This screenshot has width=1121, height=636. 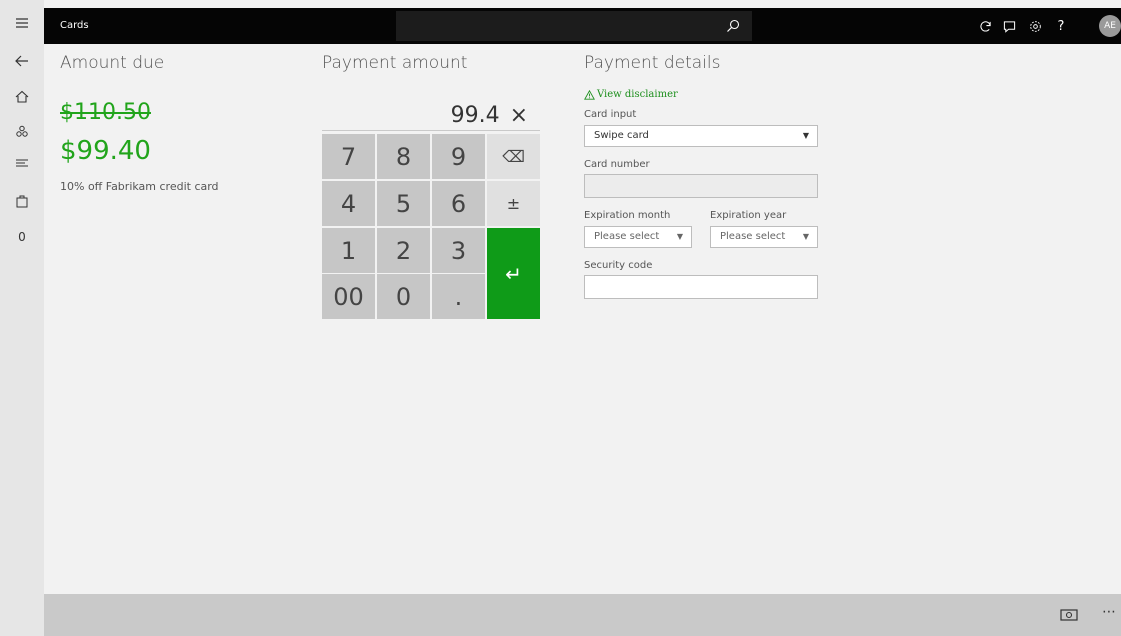 I want to click on key-00: 00, so click(x=348, y=296).